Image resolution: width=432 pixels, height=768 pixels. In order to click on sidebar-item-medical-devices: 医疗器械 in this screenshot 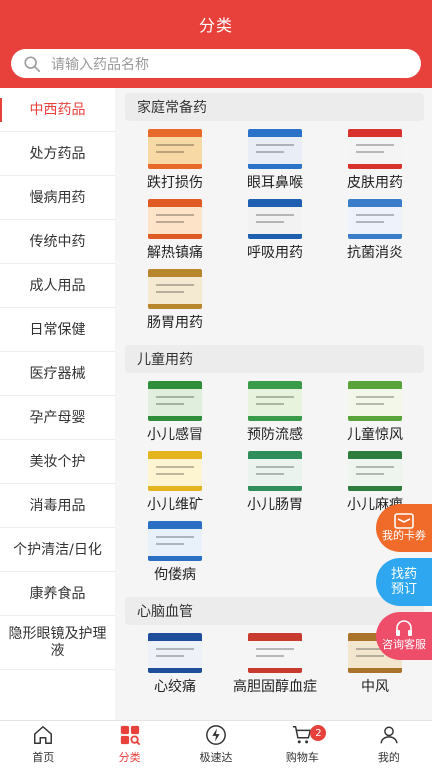, I will do `click(57, 374)`.